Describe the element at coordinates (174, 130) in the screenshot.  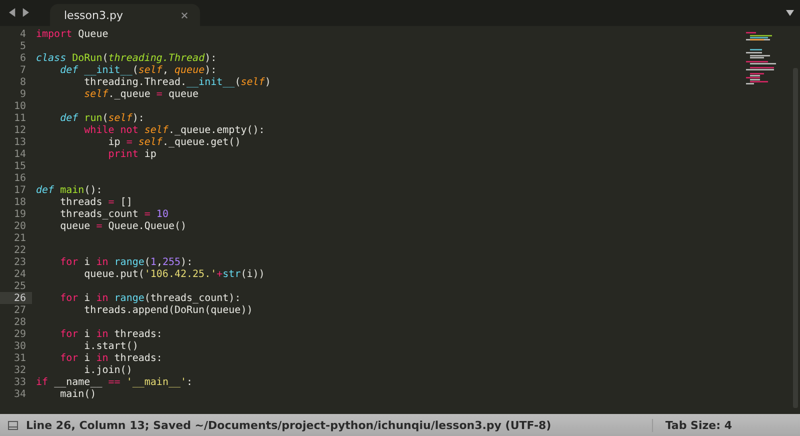
I see `code-line: while not self._queue.empty():` at that location.